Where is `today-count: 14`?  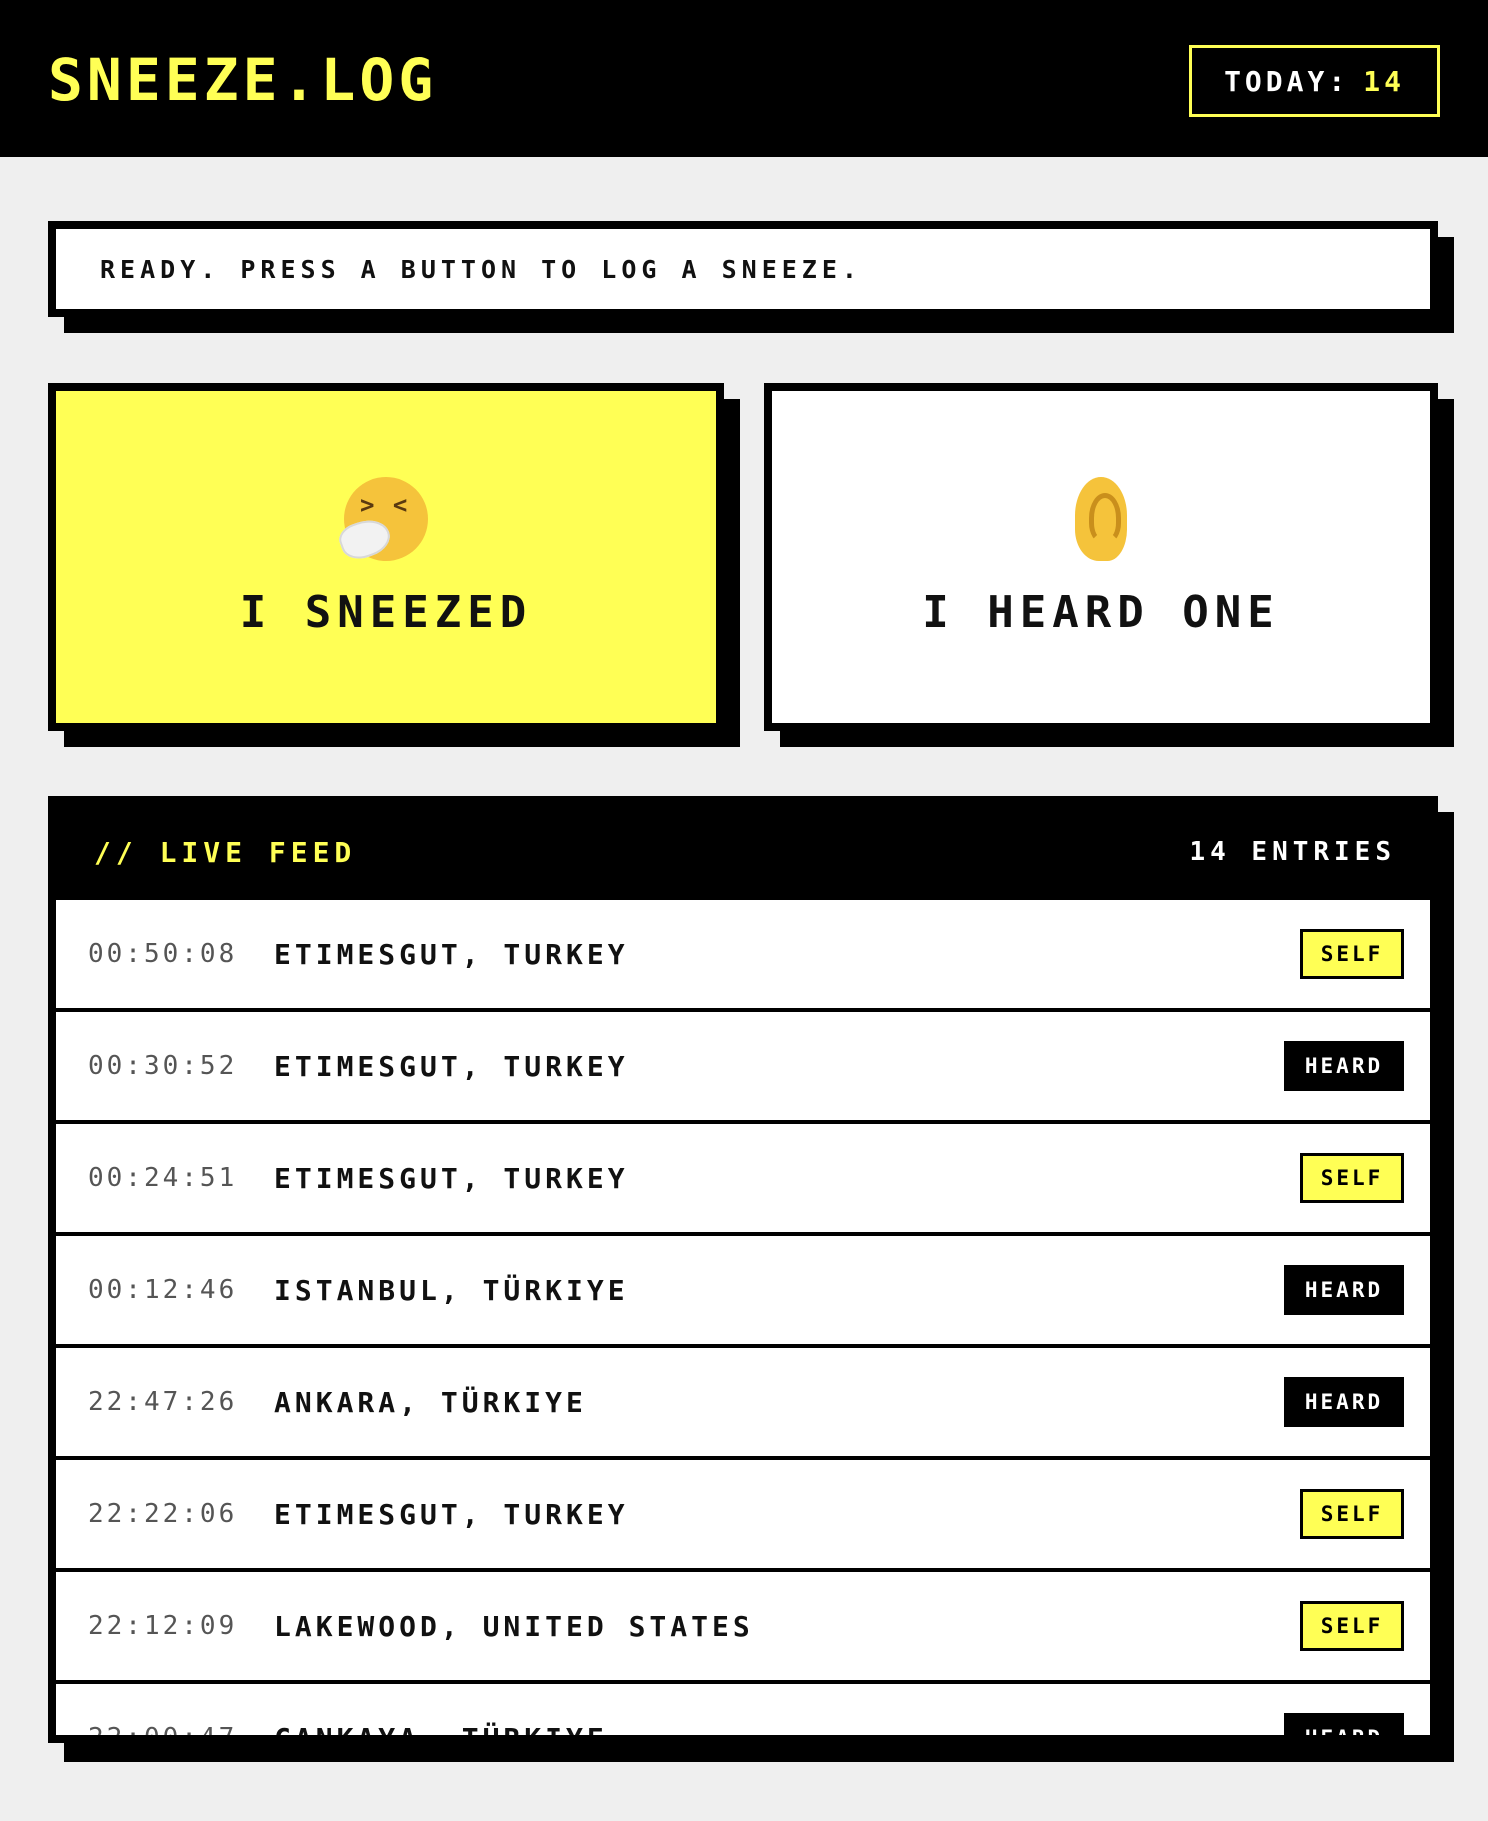
today-count: 14 is located at coordinates (1384, 81).